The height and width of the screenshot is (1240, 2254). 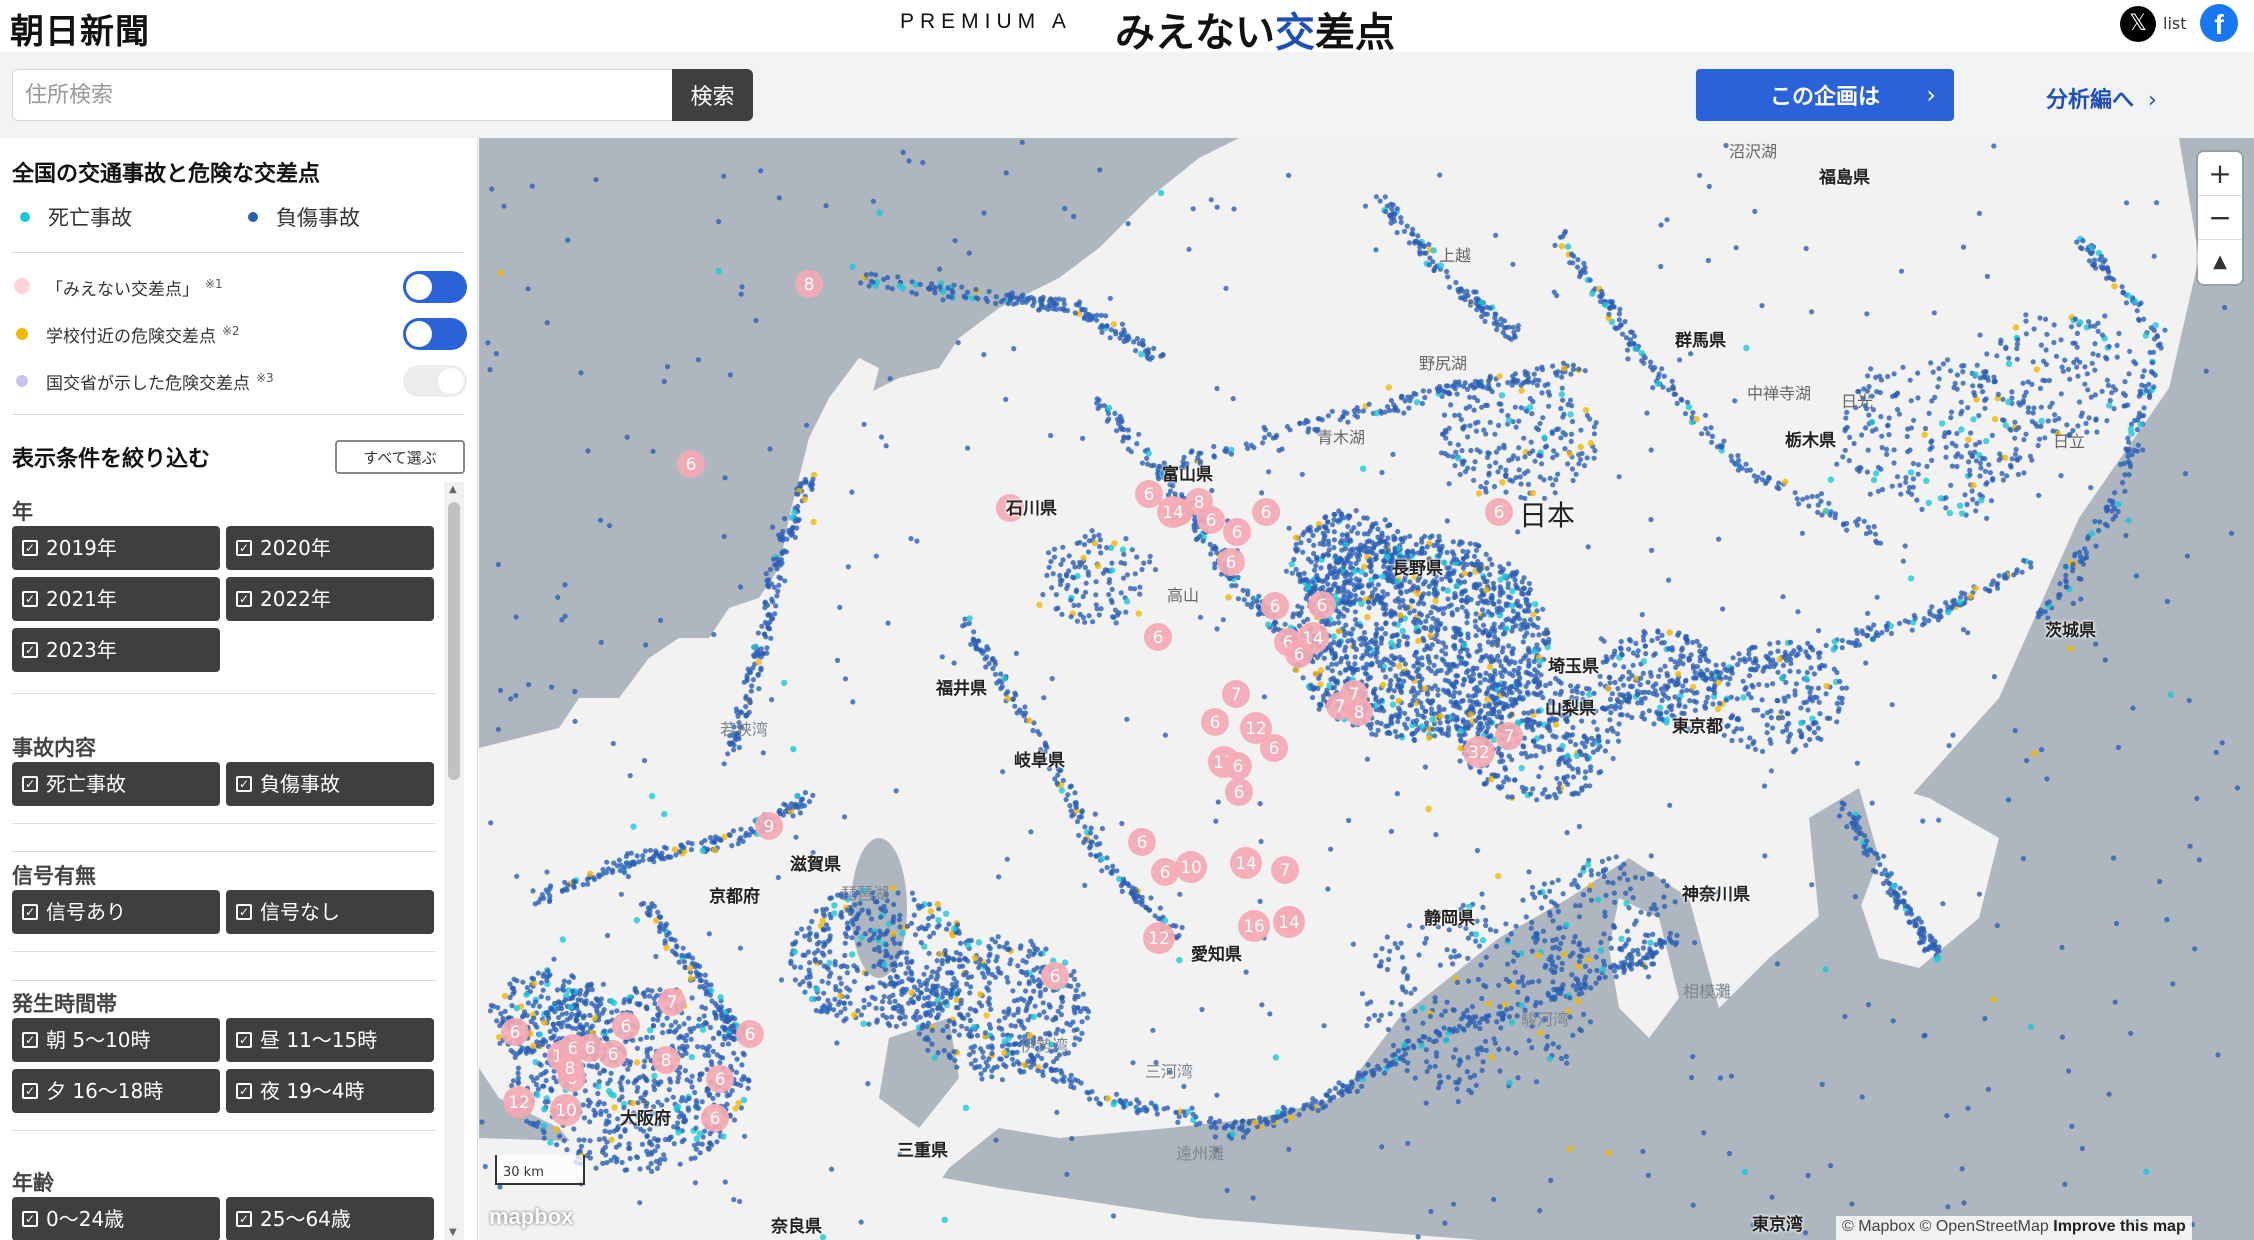 I want to click on toggle-invisible-intersections, so click(x=435, y=287).